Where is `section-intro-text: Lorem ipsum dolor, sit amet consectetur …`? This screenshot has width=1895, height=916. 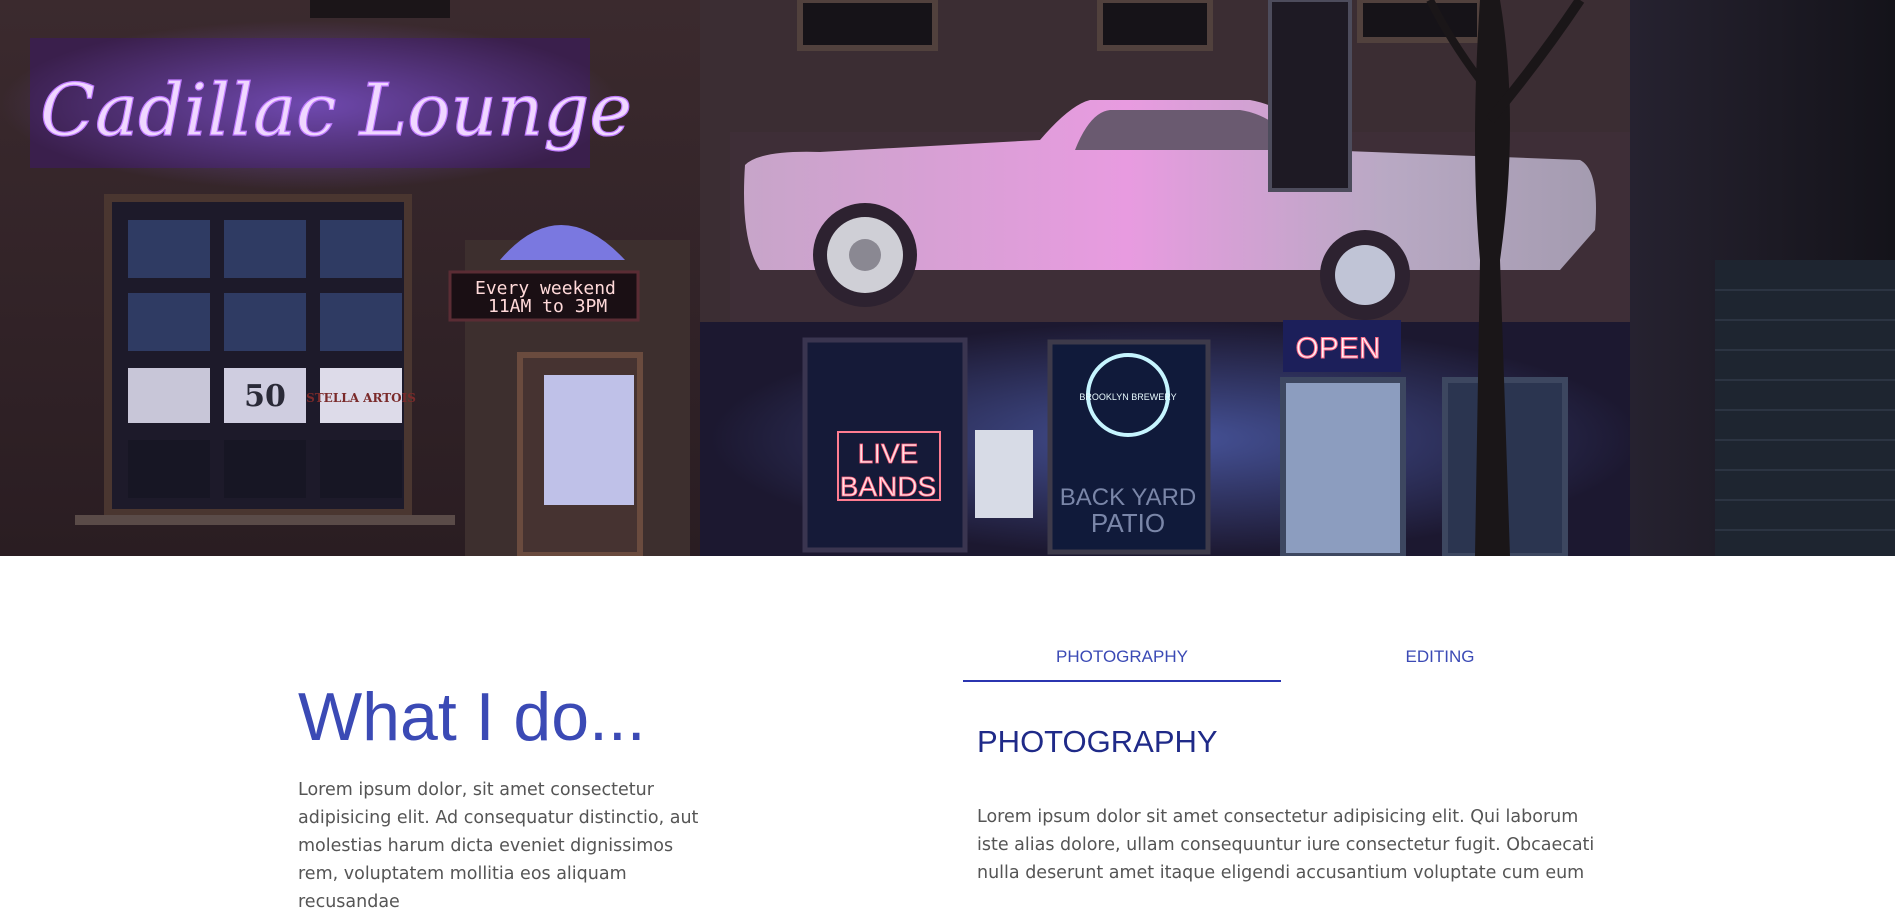
section-intro-text: Lorem ipsum dolor, sit amet consectetur … is located at coordinates (498, 846).